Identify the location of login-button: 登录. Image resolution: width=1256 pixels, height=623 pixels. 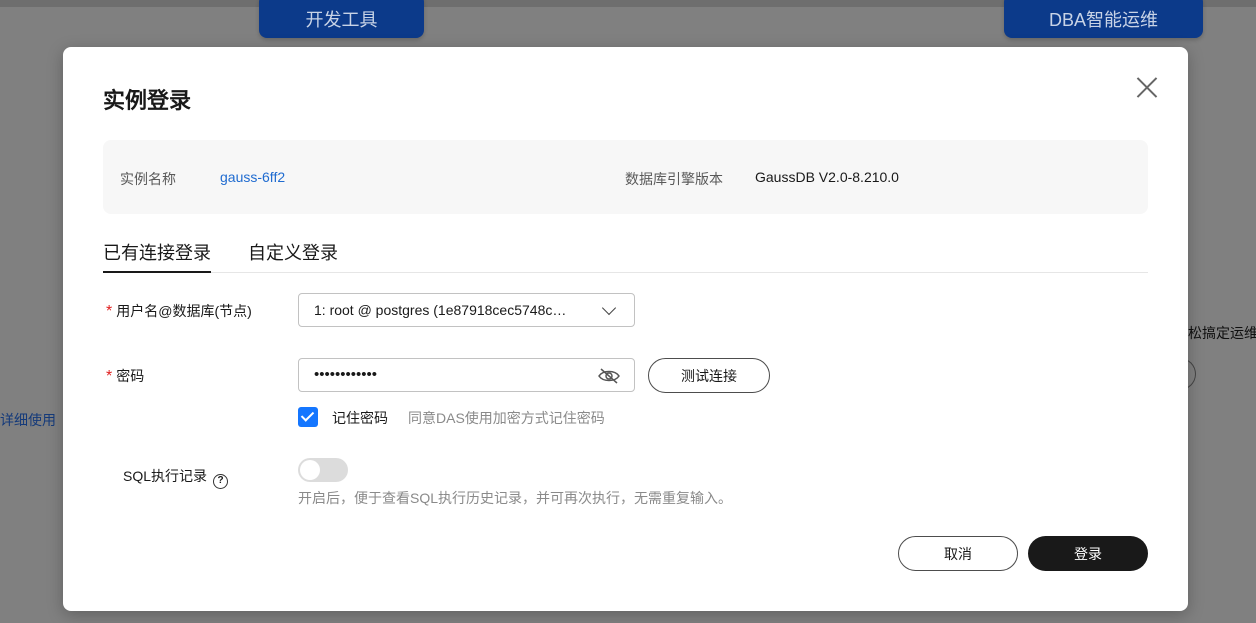
(1088, 553).